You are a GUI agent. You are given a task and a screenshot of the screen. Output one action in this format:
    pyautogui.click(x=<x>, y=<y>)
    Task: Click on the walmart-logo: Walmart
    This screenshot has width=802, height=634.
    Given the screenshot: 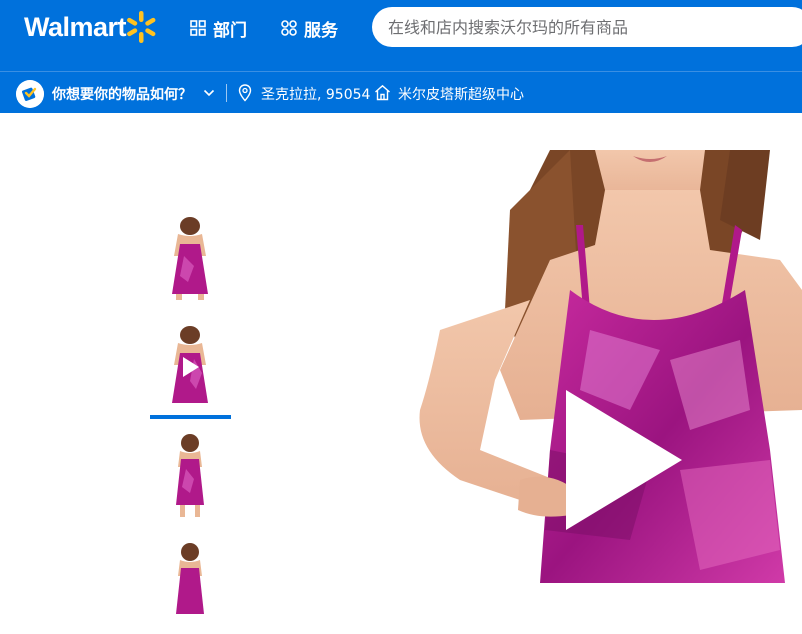 What is the action you would take?
    pyautogui.click(x=75, y=26)
    